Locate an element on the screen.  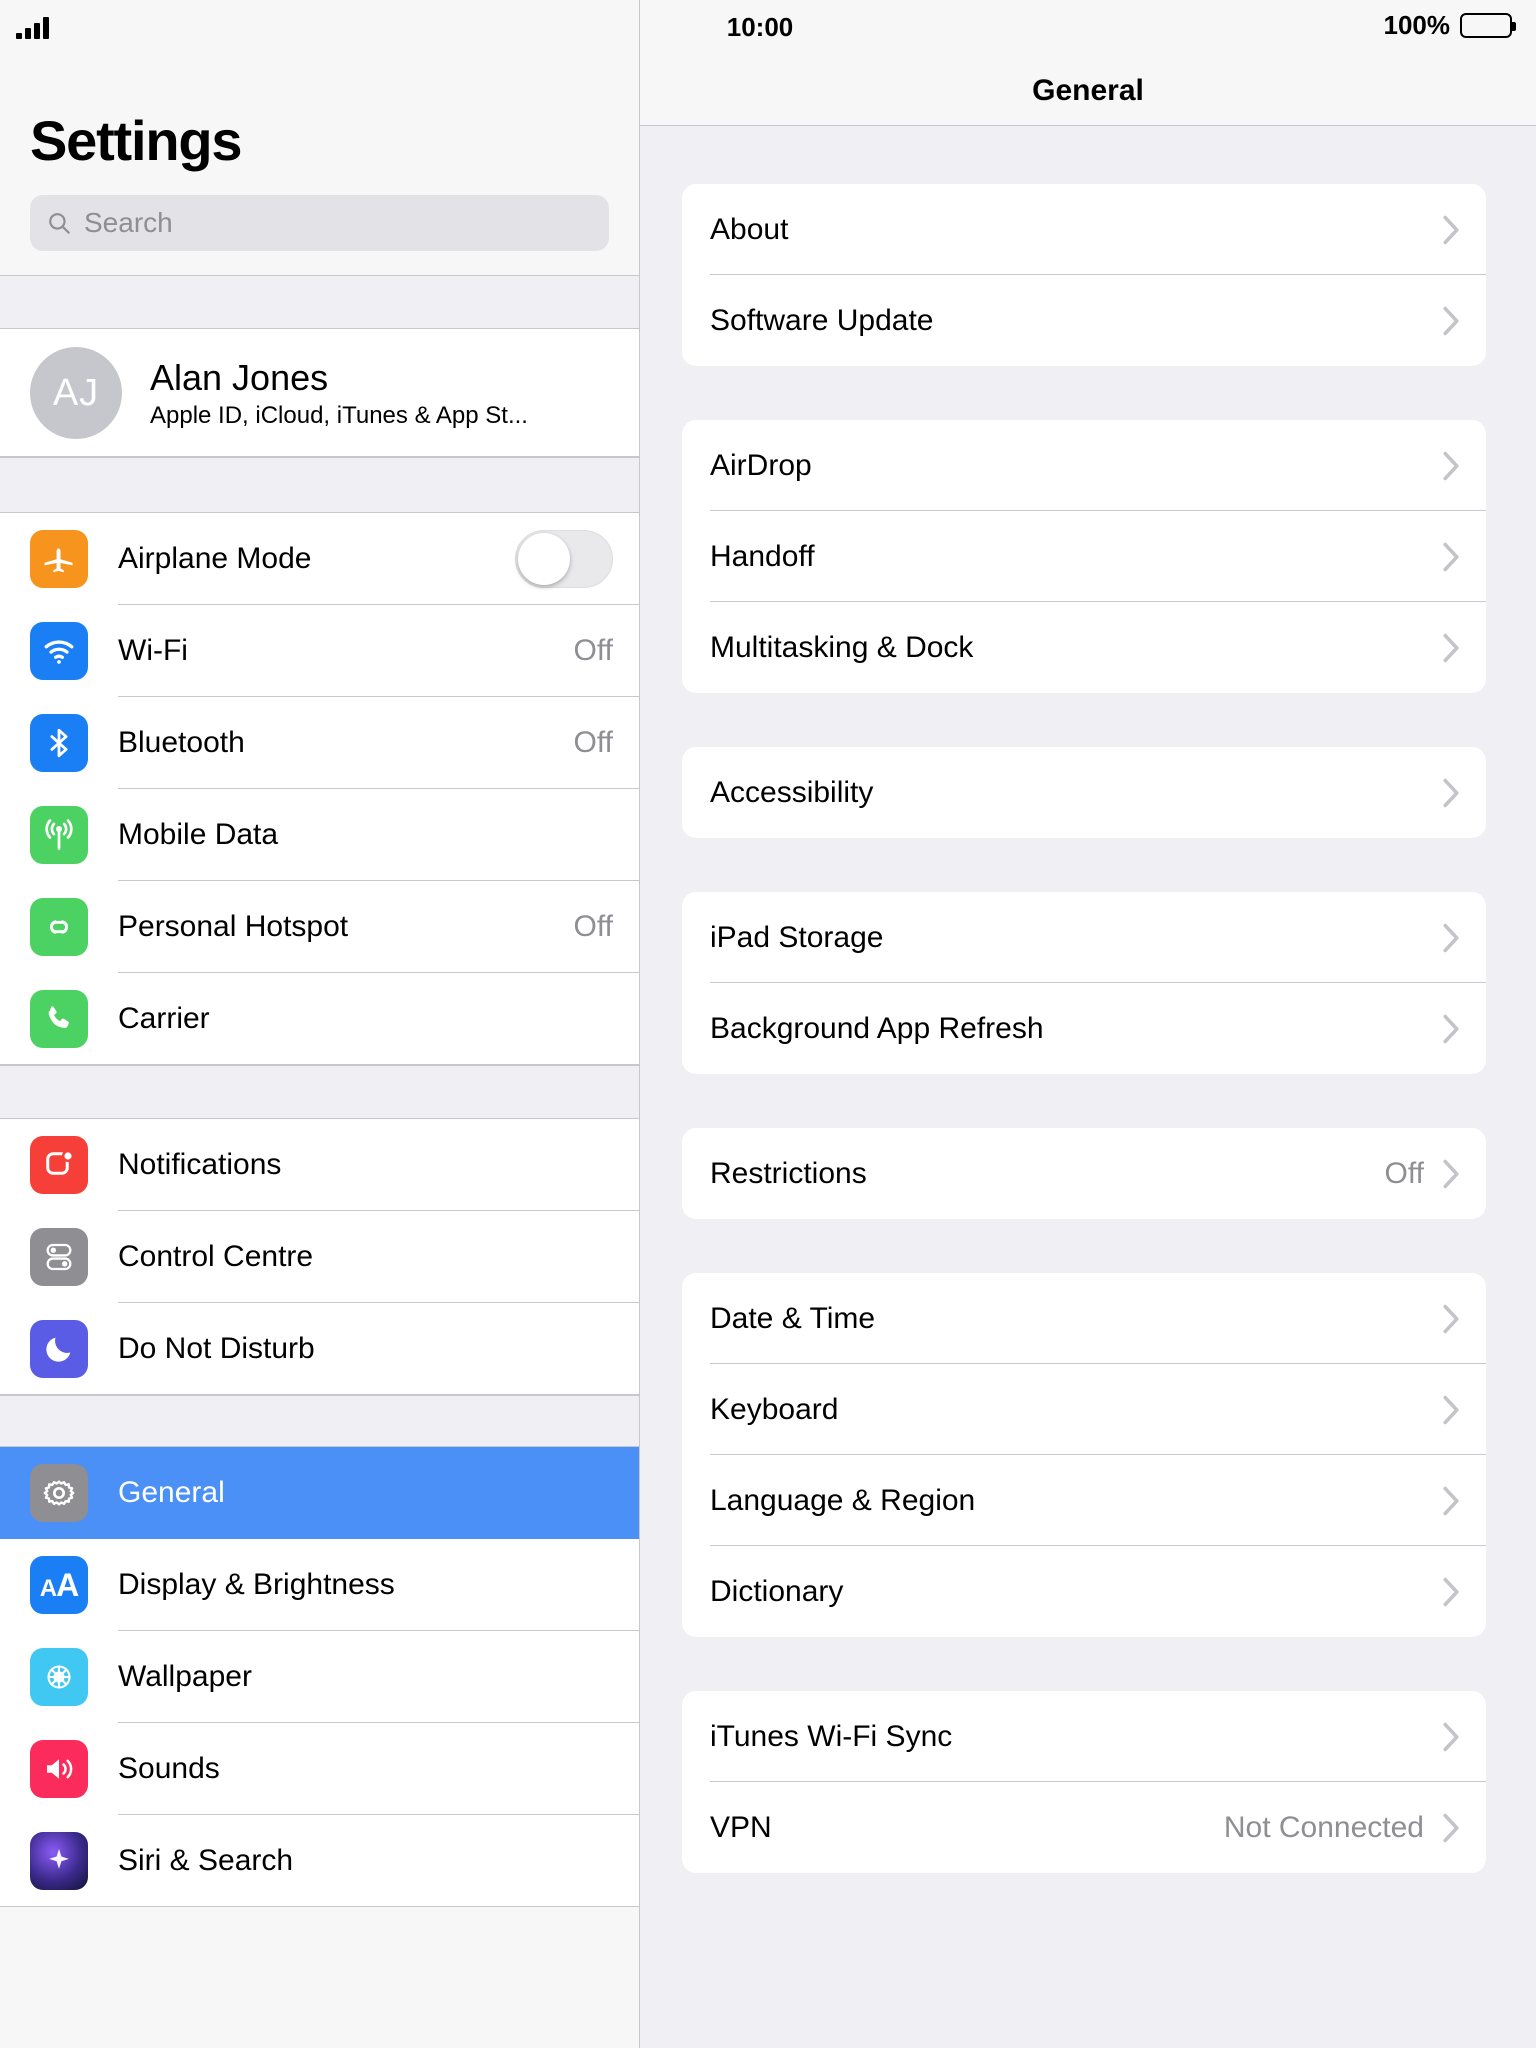
settings-row: About is located at coordinates (1084, 229).